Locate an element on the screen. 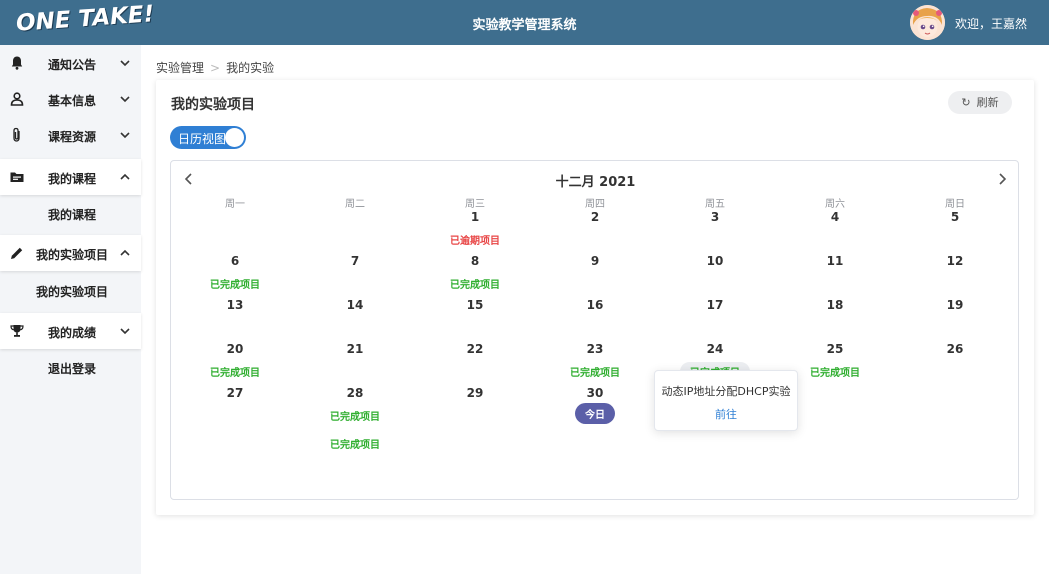 The height and width of the screenshot is (574, 1049). sidebar-item-my-courses: 我的课程 is located at coordinates (70, 177).